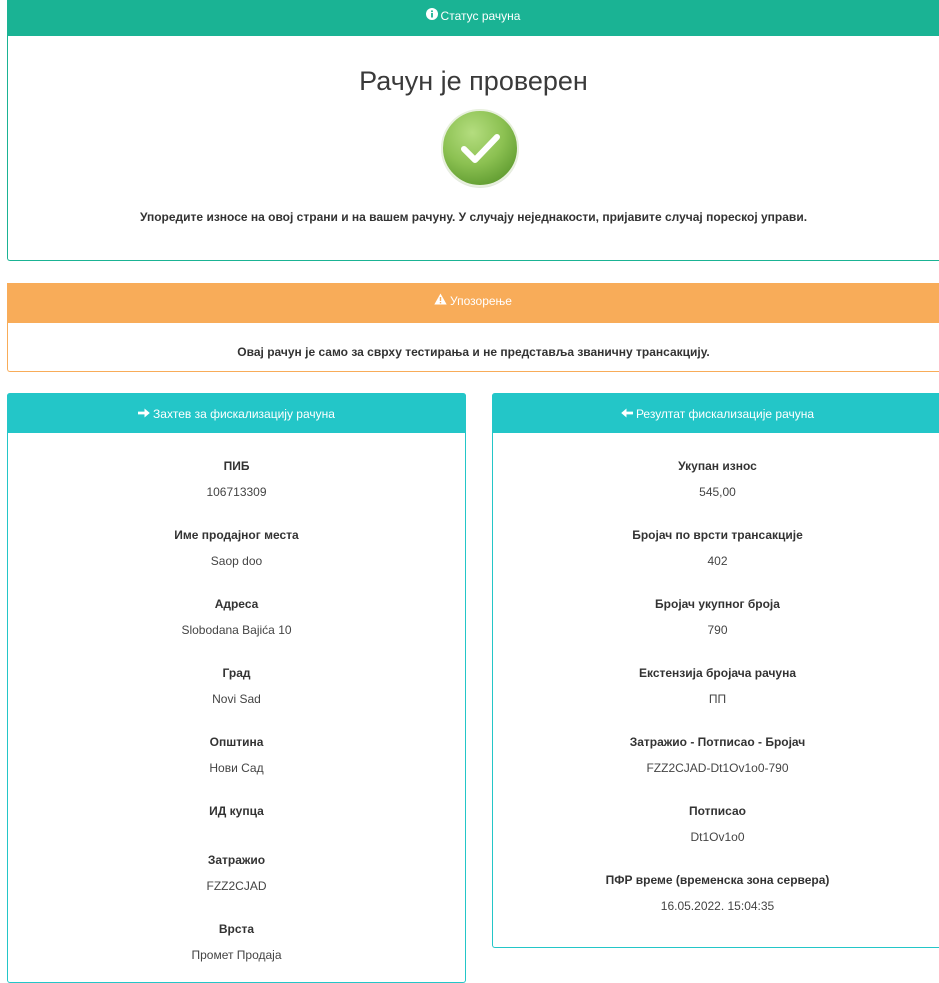 The image size is (939, 983). I want to click on field-label: Затражио - Потписао - Бројач, so click(717, 742).